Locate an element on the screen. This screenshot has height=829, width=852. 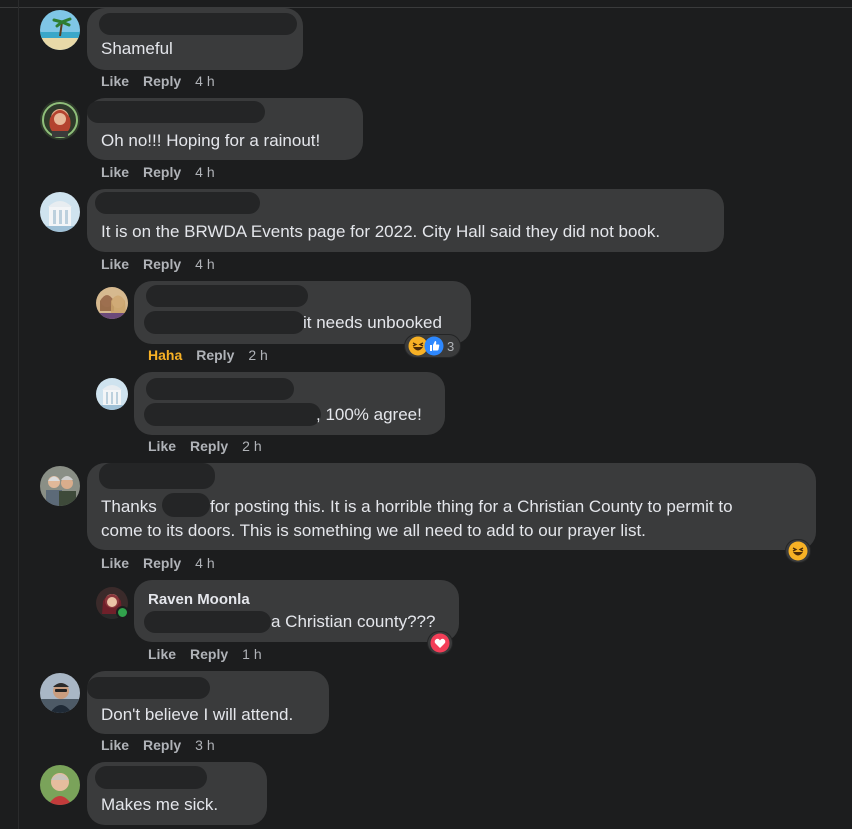
reaction-count: 3 is located at coordinates (451, 346).